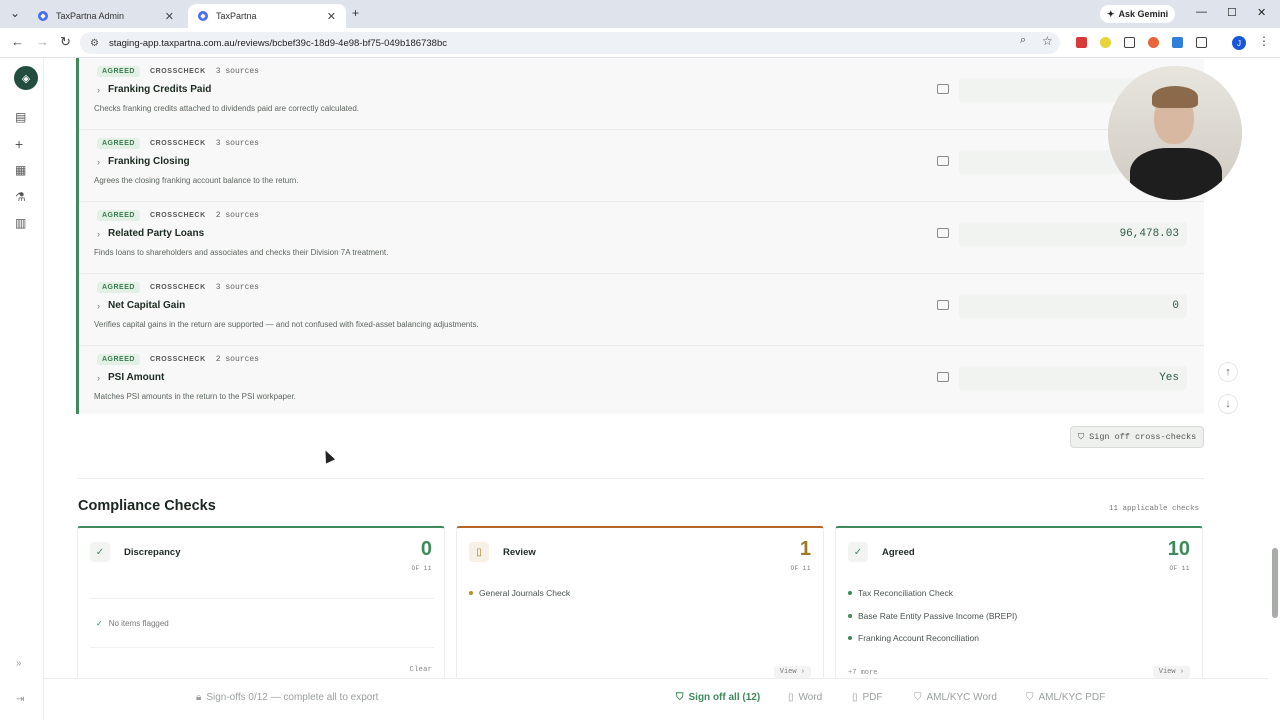 The height and width of the screenshot is (720, 1280). What do you see at coordinates (20, 699) in the screenshot?
I see `logout-icon: ⇥` at bounding box center [20, 699].